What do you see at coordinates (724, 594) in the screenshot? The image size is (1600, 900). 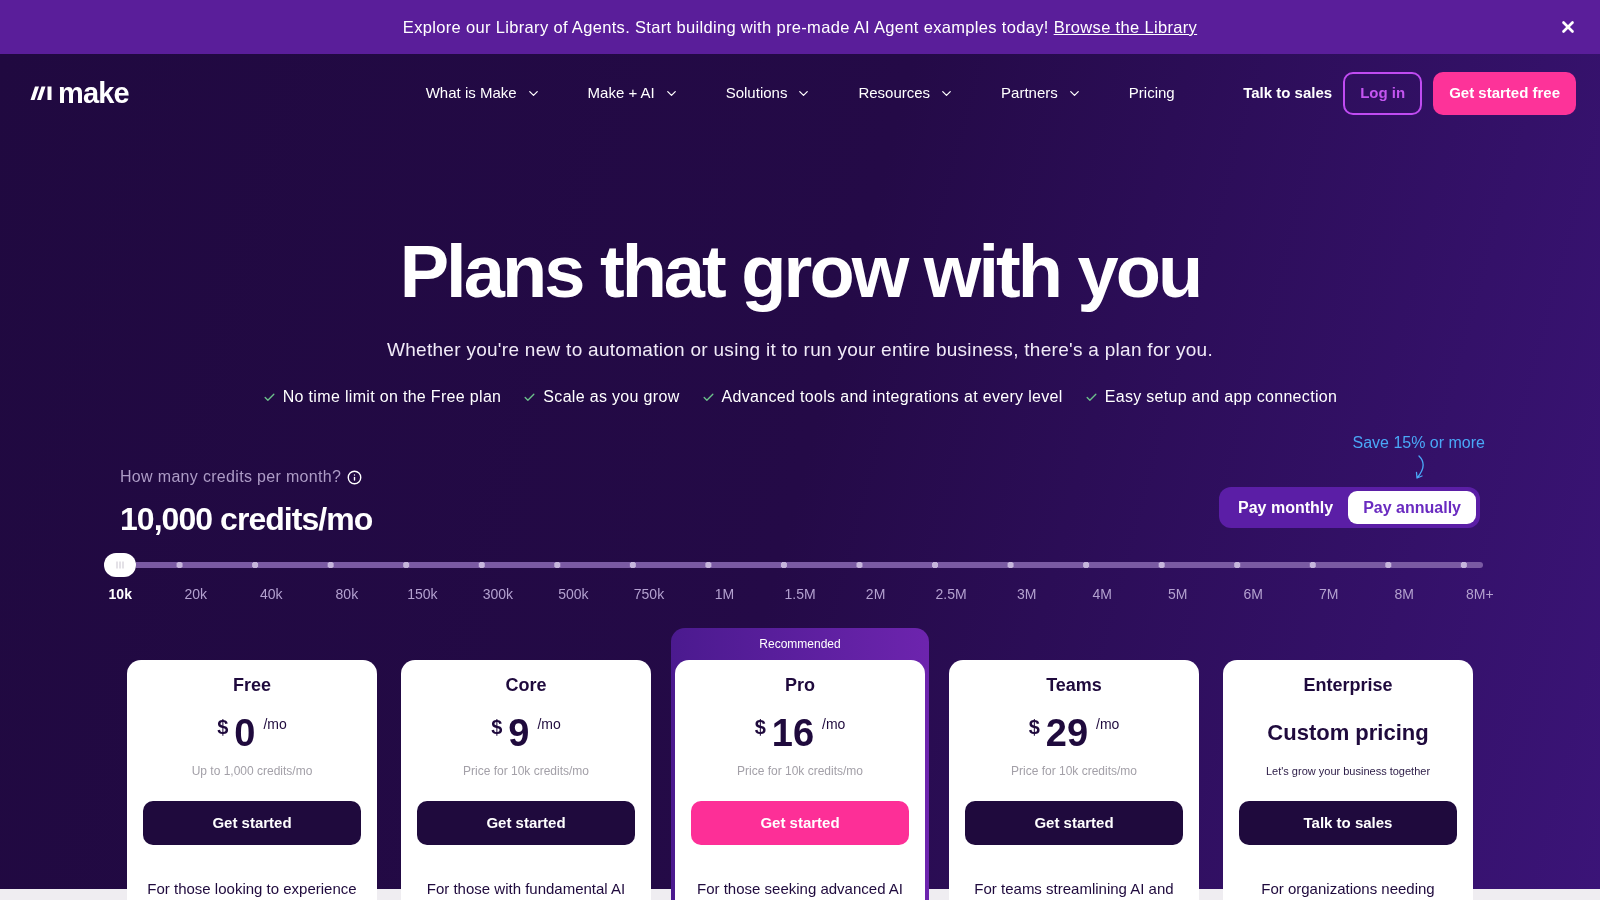 I see `slider-tick-label: 1M` at bounding box center [724, 594].